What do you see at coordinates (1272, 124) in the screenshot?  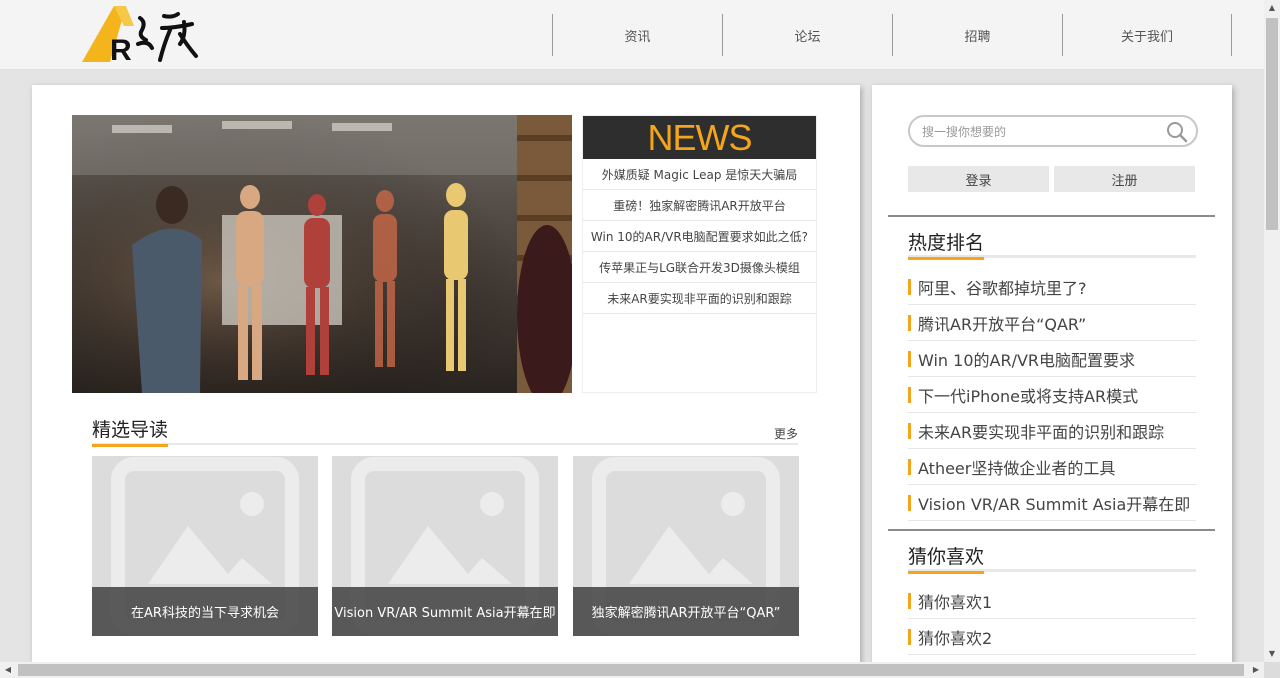 I see `vertical-scroll-thumb` at bounding box center [1272, 124].